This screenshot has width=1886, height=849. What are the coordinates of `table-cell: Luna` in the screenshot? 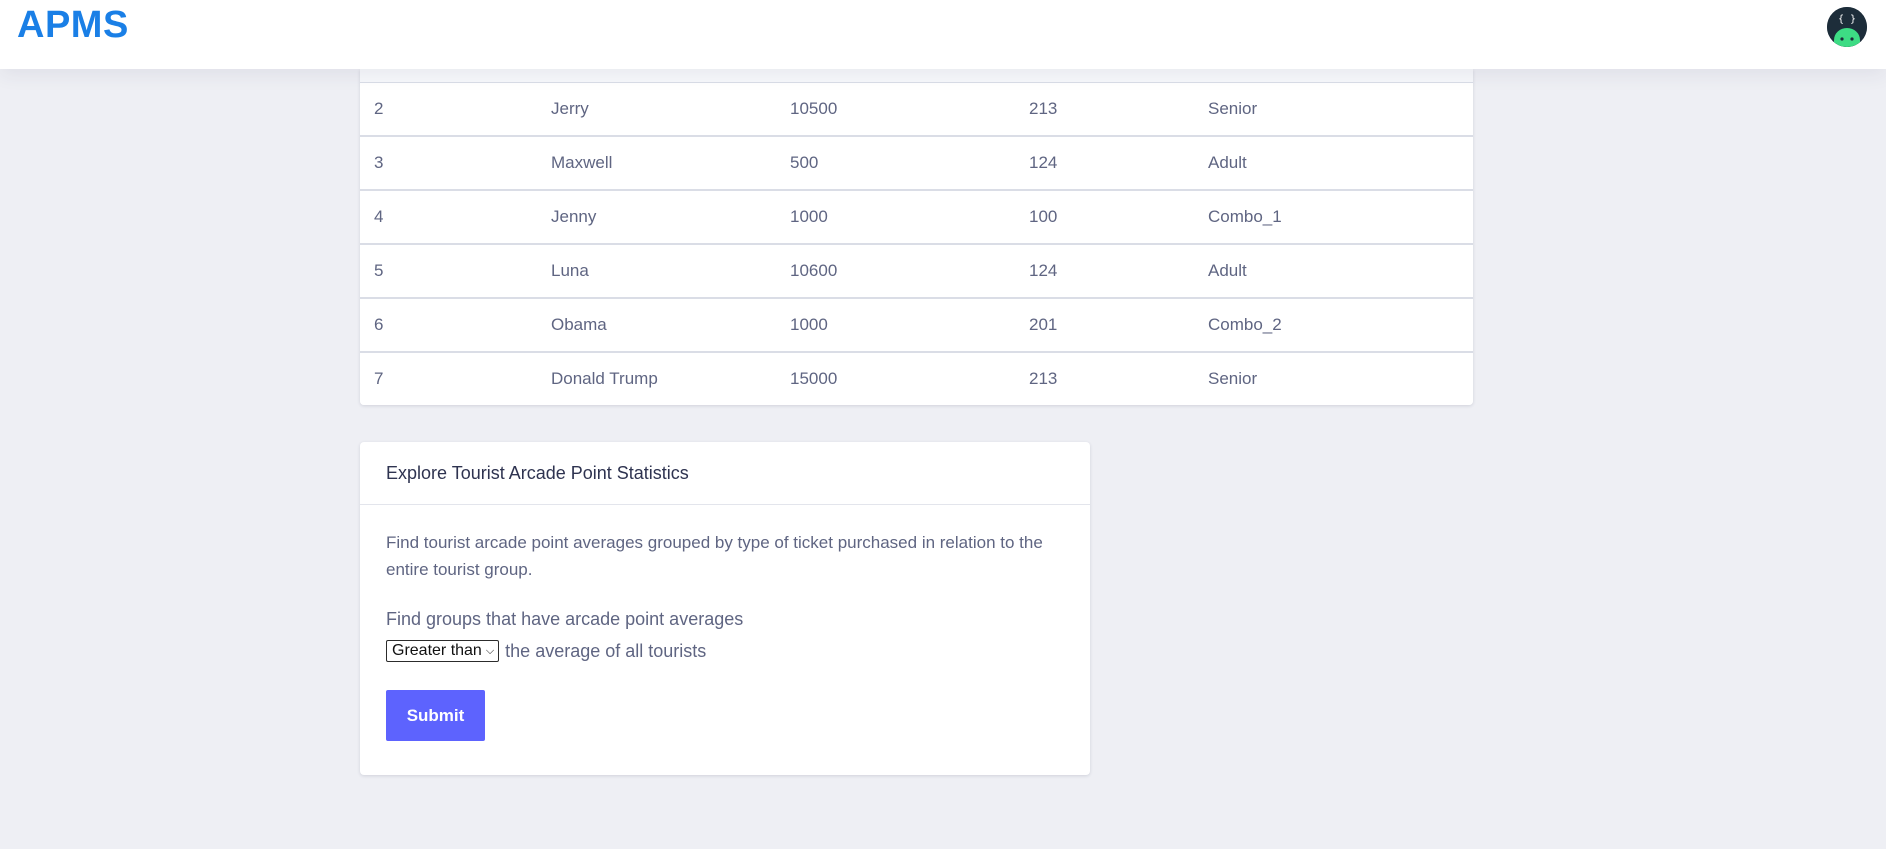 It's located at (570, 270).